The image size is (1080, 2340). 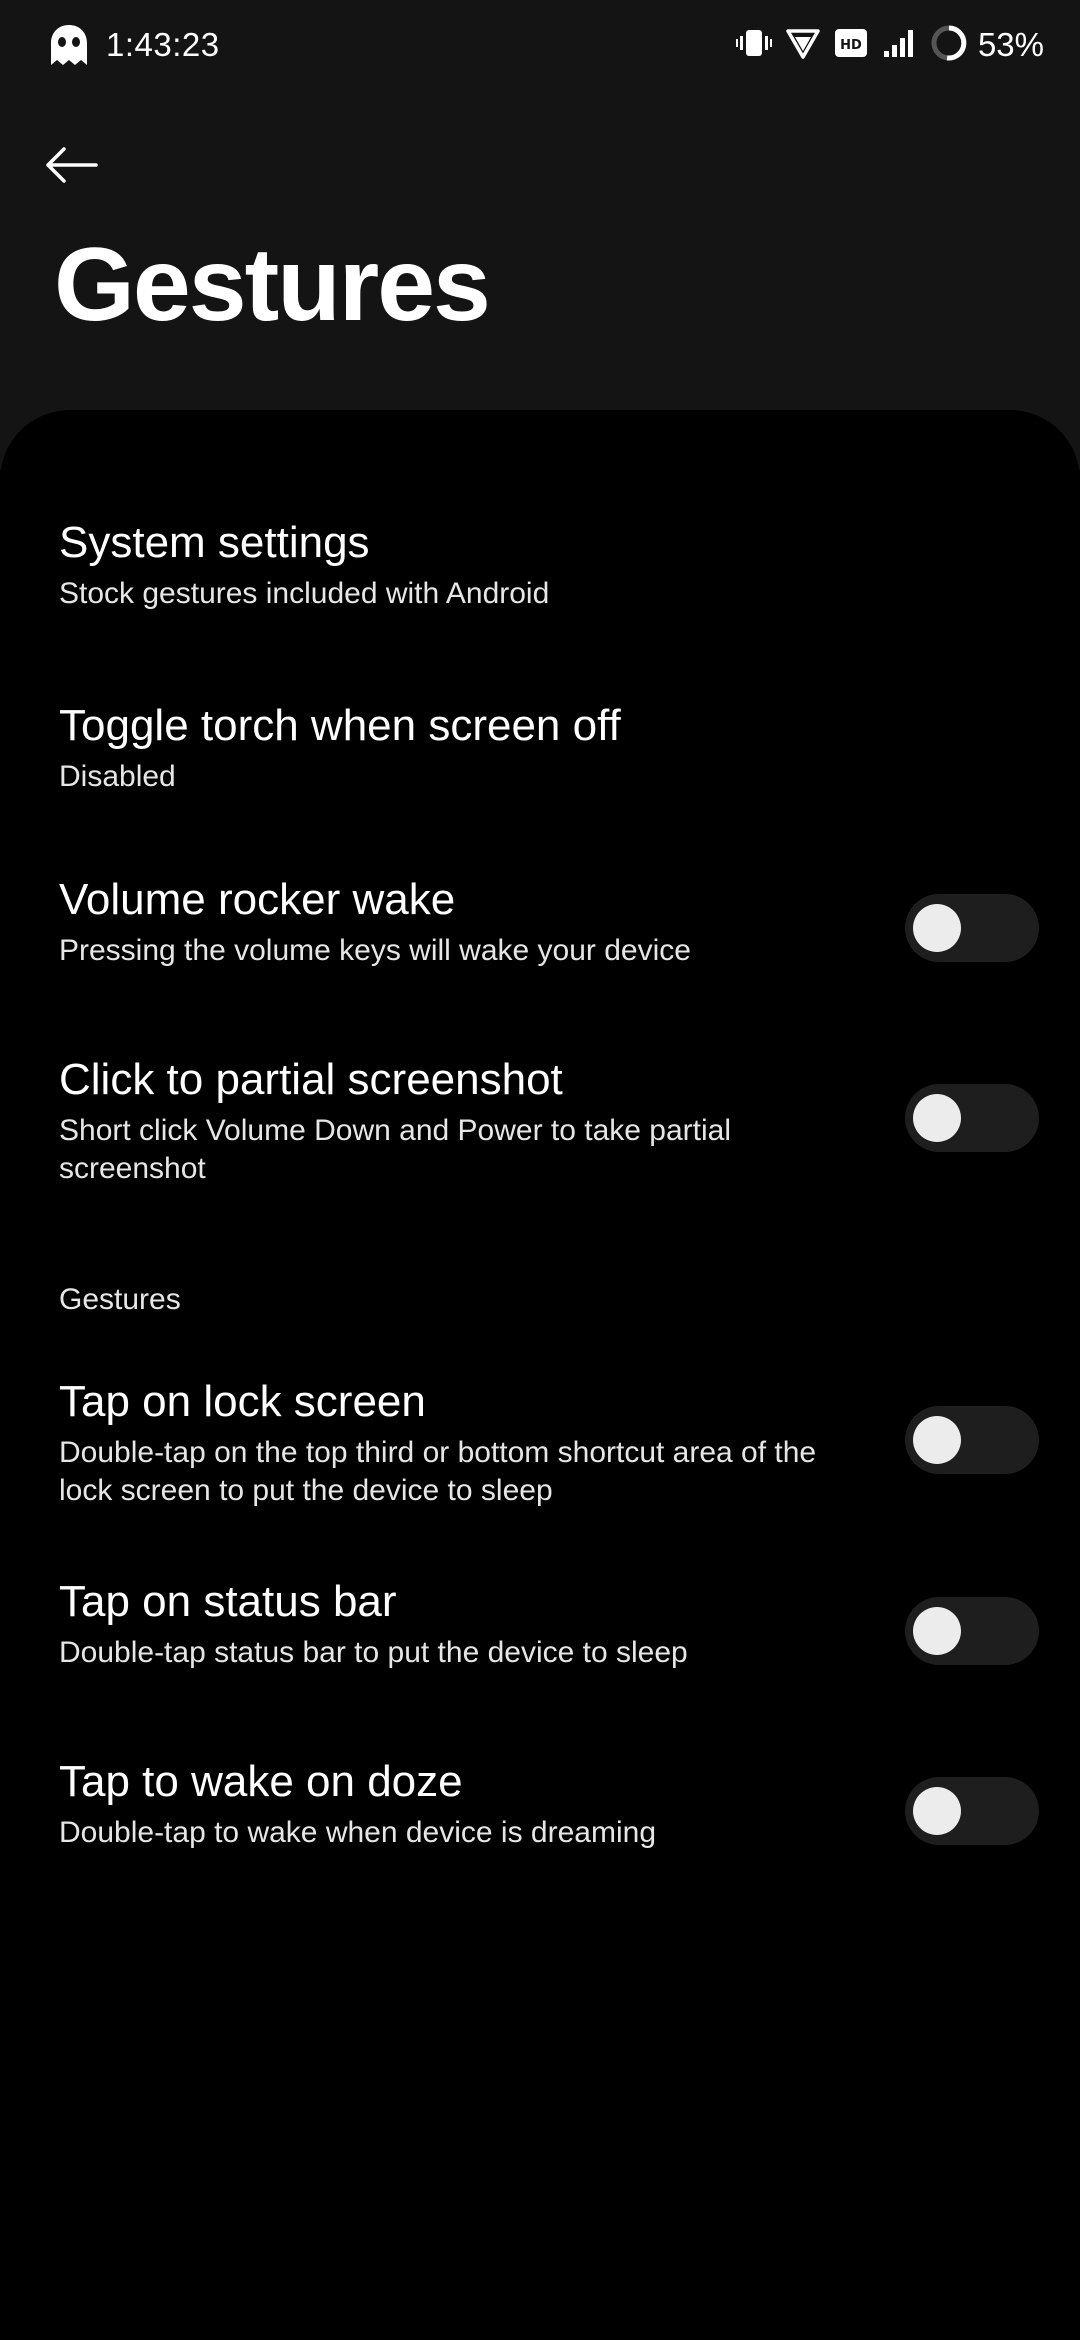 I want to click on back-button, so click(x=71, y=165).